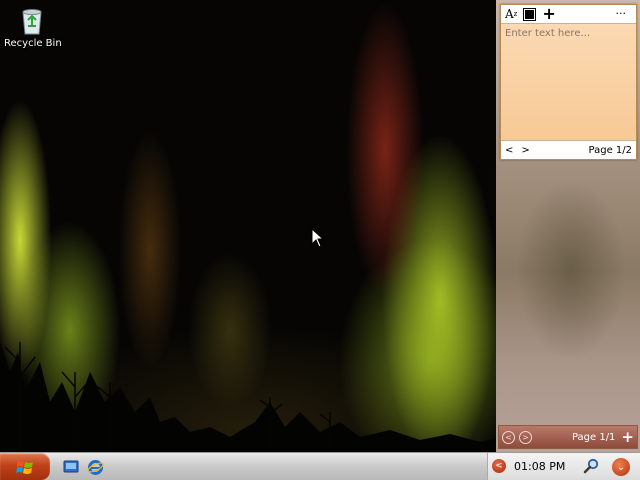 This screenshot has width=640, height=480. Describe the element at coordinates (318, 238) in the screenshot. I see `mouse-pointer-icon` at that location.